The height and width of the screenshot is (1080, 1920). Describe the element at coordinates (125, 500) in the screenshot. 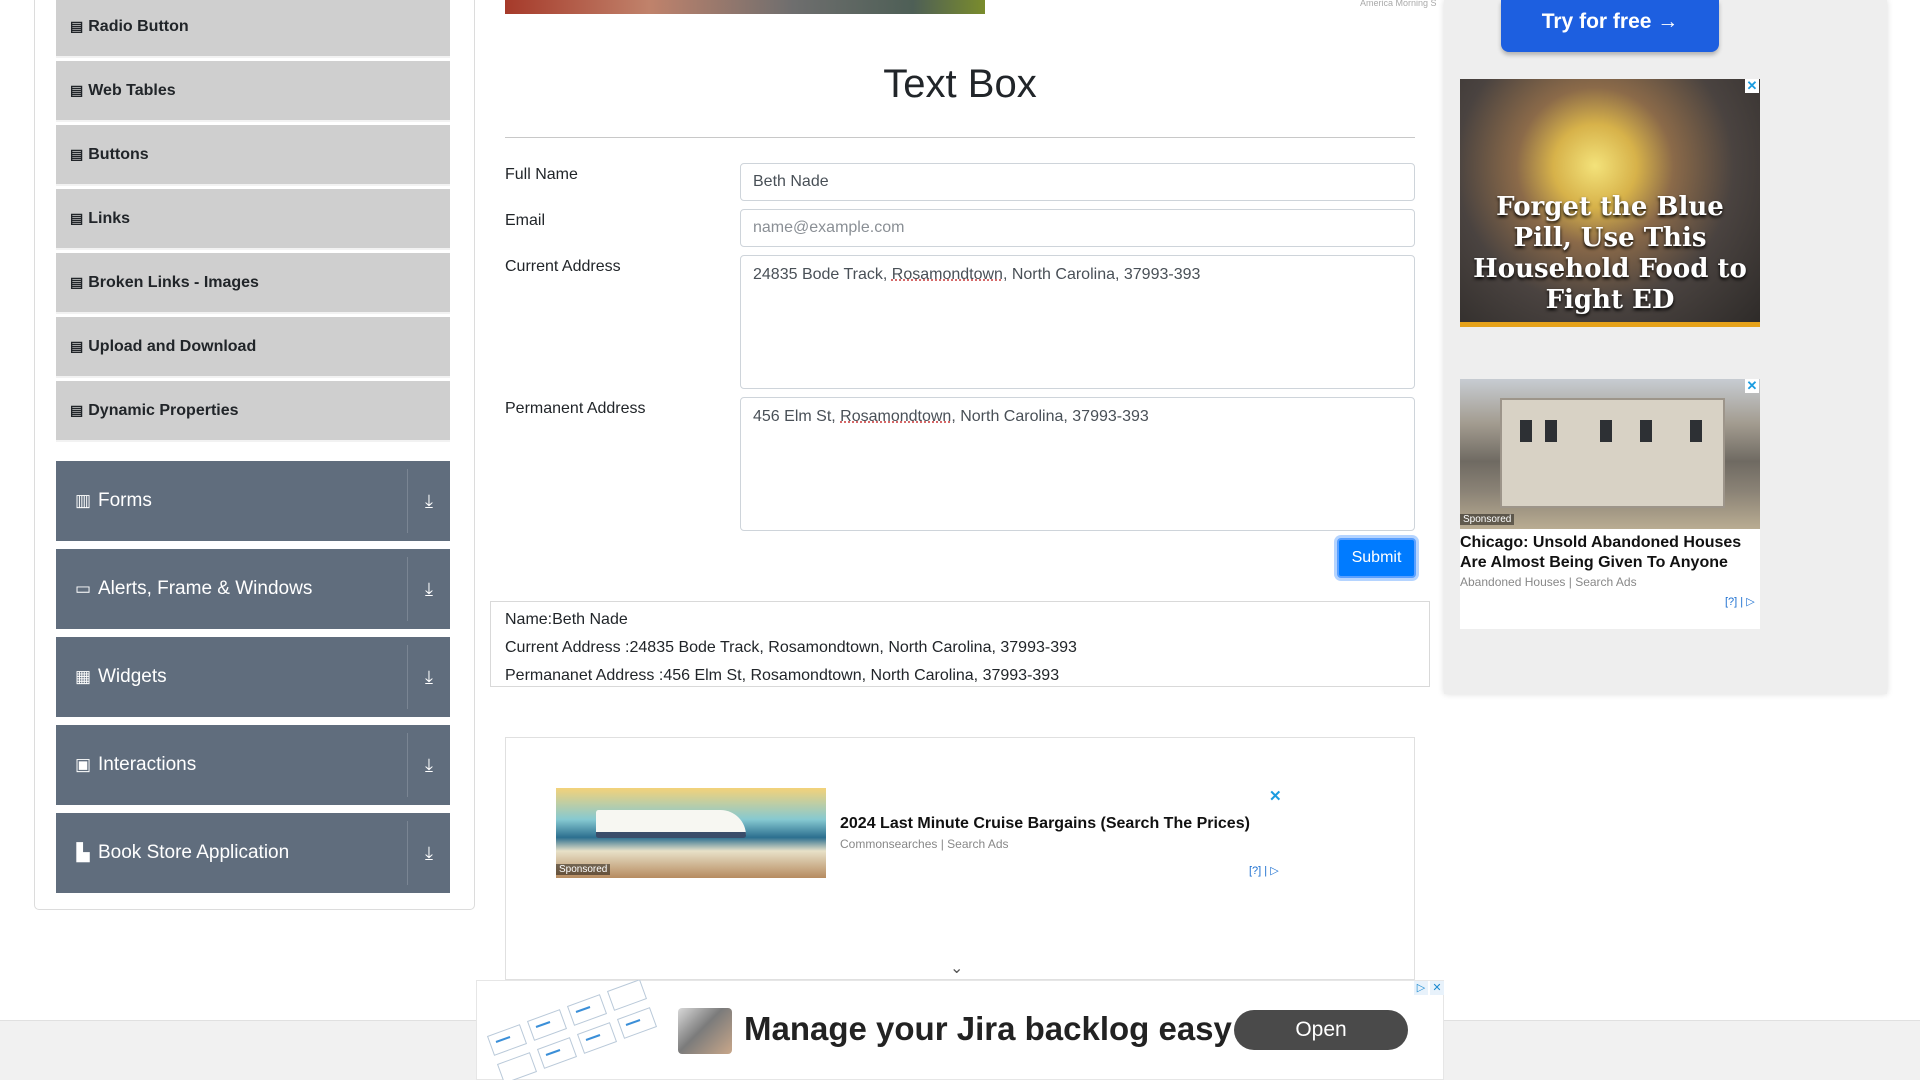

I see `nav-group-label: Forms` at that location.